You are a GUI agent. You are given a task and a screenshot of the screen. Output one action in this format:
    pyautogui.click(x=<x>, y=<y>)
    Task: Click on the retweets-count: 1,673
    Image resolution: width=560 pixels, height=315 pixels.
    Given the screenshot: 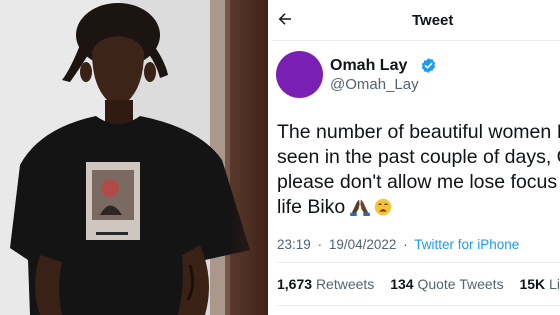 What is the action you would take?
    pyautogui.click(x=295, y=284)
    